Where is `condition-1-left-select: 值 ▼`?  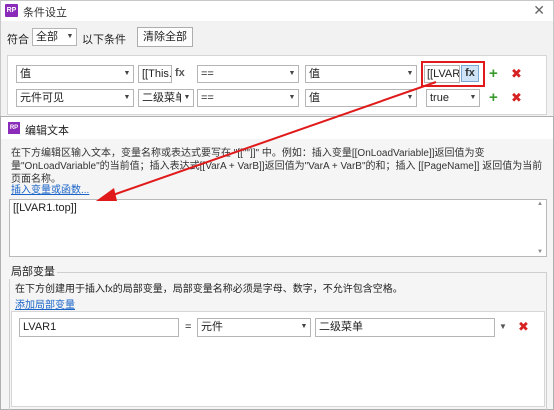 condition-1-left-select: 值 ▼ is located at coordinates (75, 74).